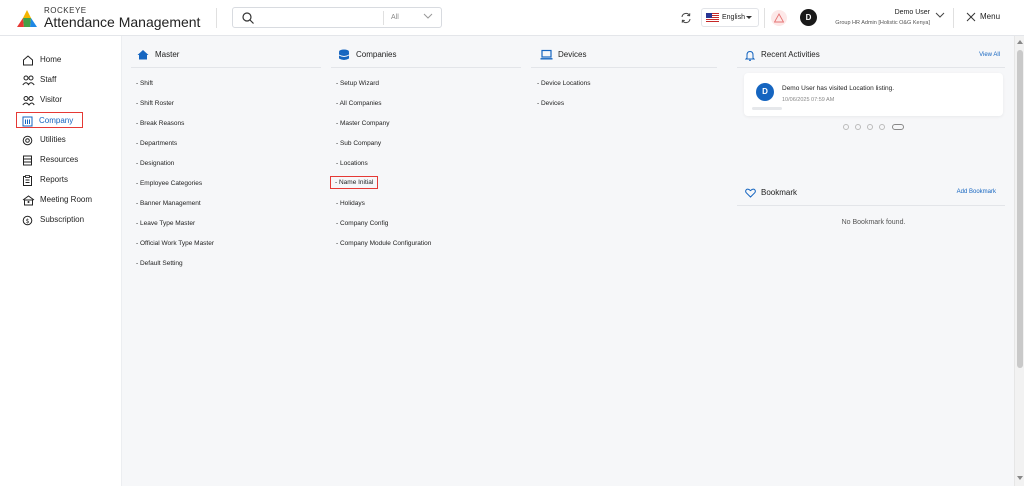 This screenshot has width=1024, height=486. Describe the element at coordinates (155, 103) in the screenshot. I see `menu-link-shift-roster: - Shift Roster` at that location.